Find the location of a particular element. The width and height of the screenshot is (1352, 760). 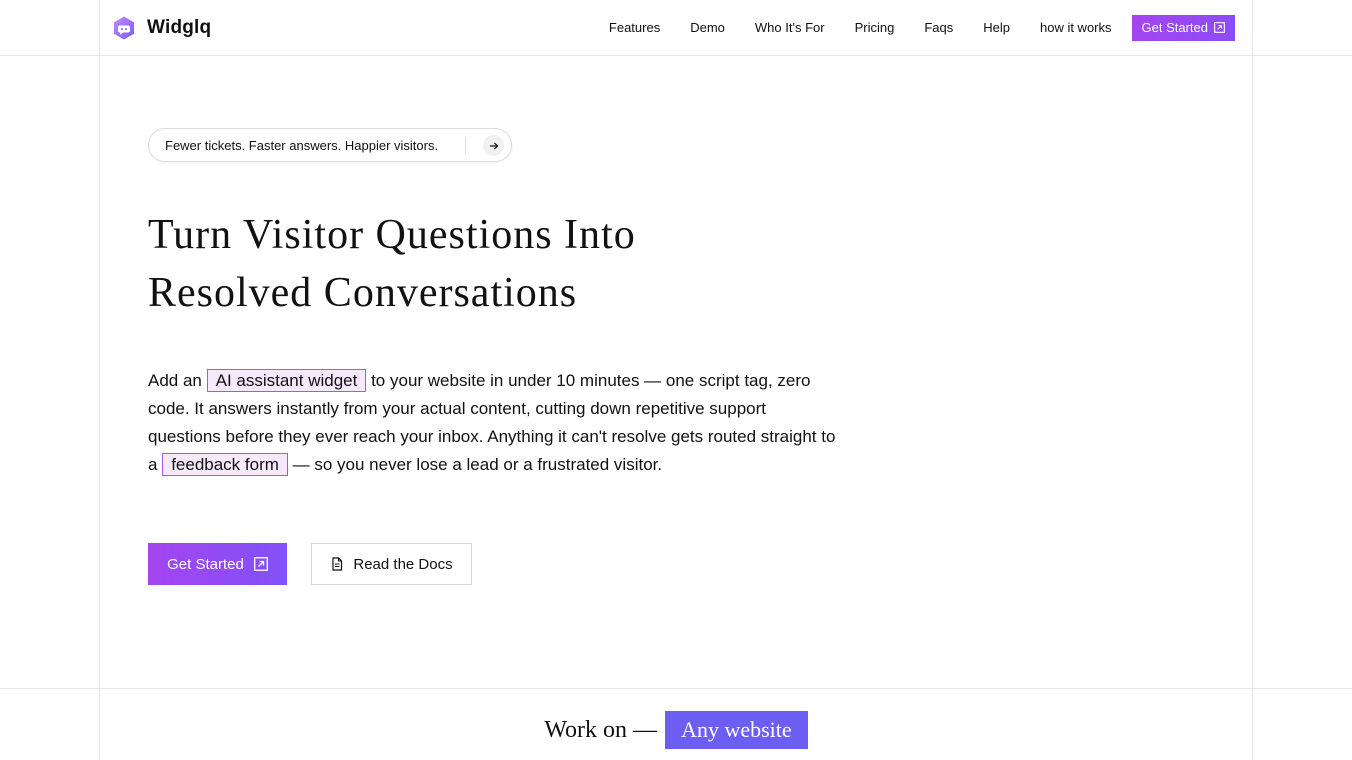

highlight-ai-assistant-widget: AI assistant widget is located at coordinates (286, 380).